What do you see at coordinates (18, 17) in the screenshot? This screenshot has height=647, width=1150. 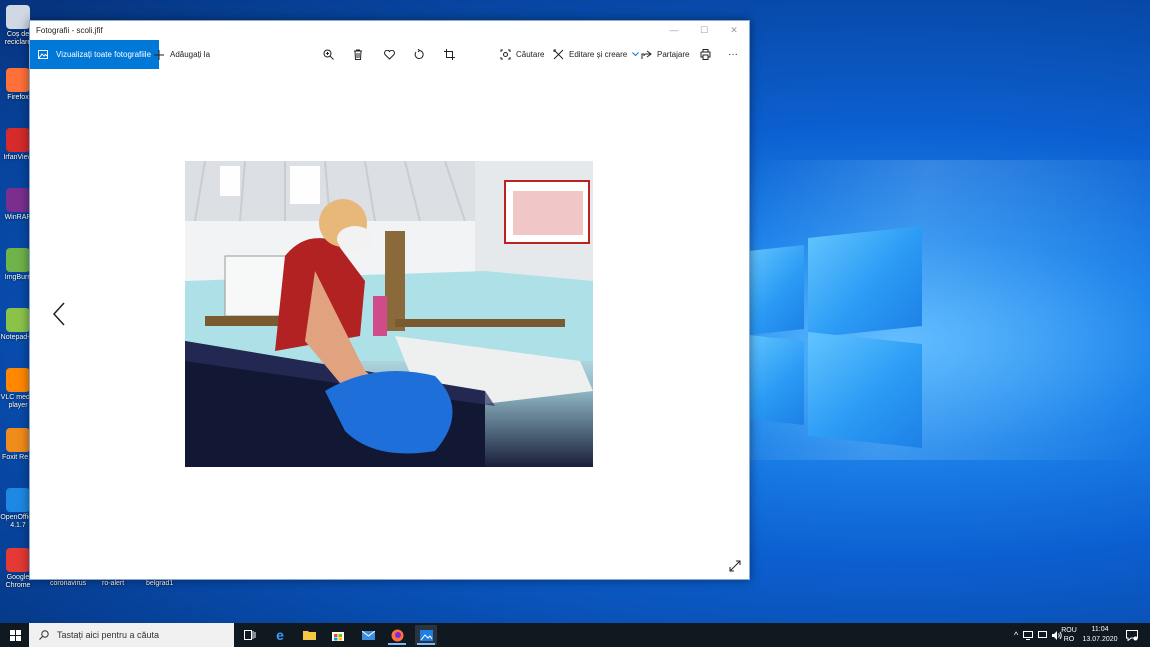 I see `recycle-bin-icon` at bounding box center [18, 17].